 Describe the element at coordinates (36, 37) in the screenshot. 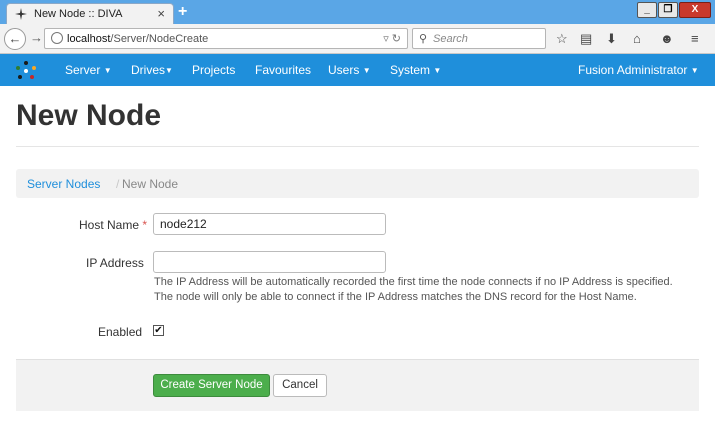

I see `forward-arrow-icon: →` at that location.